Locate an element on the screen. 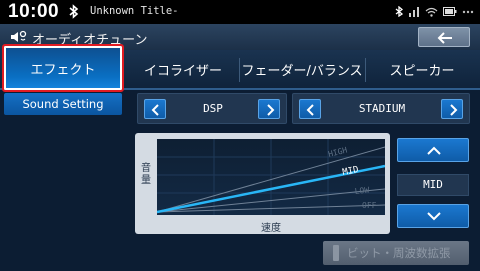 The image size is (480, 271). status-bar: 10:00 Unknown Title- is located at coordinates (240, 12).